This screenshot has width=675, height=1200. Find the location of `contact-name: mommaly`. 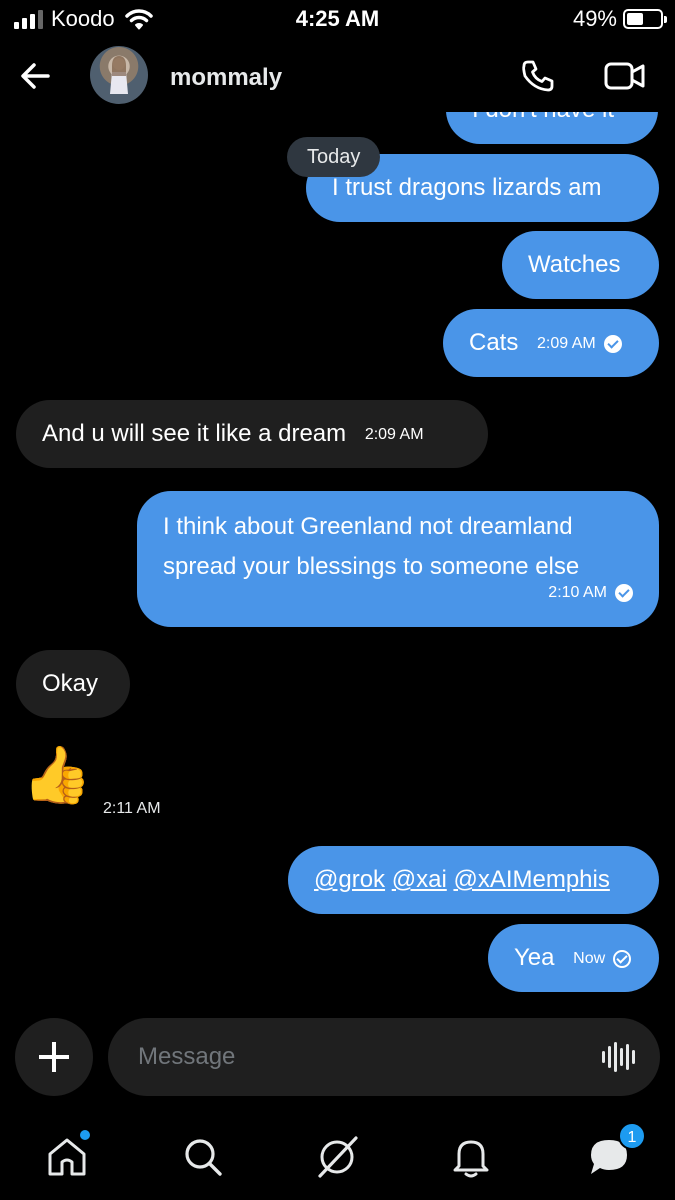

contact-name: mommaly is located at coordinates (226, 78).